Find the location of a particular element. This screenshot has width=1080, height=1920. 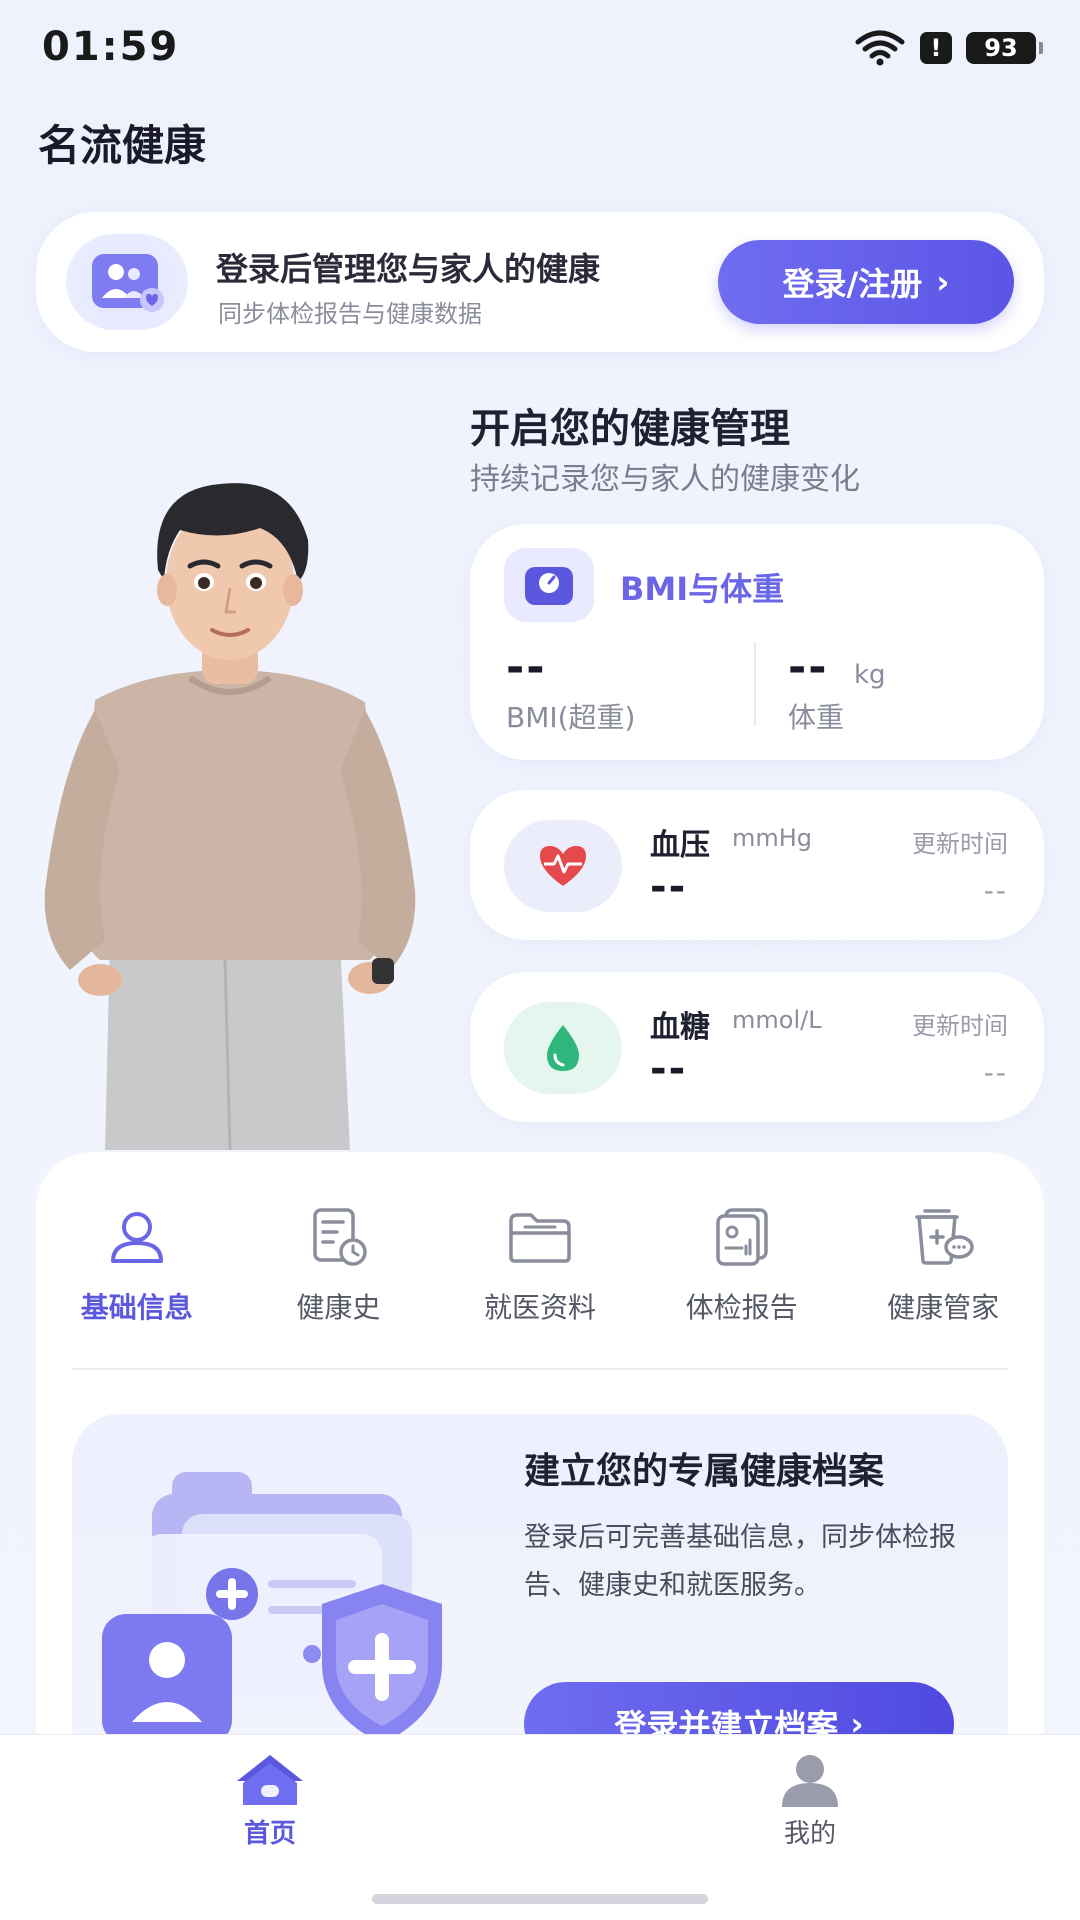

tab-label: 体检报告 is located at coordinates (741, 1307).